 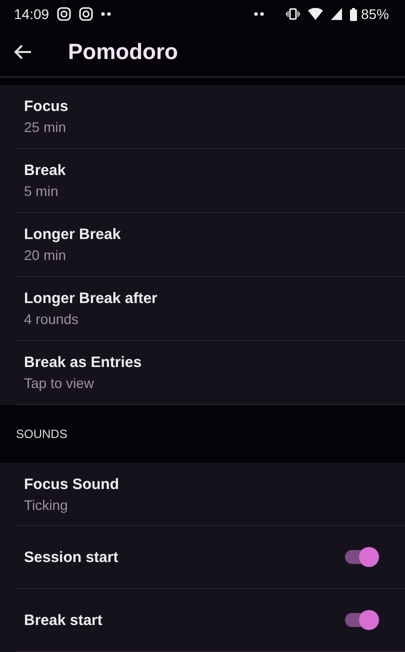 I want to click on setting-title: Break start, so click(x=63, y=620).